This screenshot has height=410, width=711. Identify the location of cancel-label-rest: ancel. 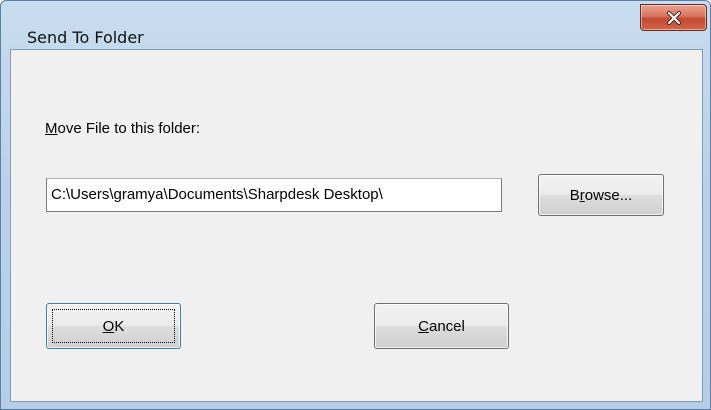
(446, 326).